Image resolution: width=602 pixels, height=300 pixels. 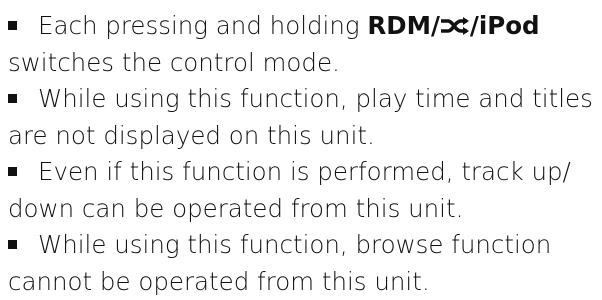 I want to click on button-label-rdm: RDM/, so click(x=403, y=25).